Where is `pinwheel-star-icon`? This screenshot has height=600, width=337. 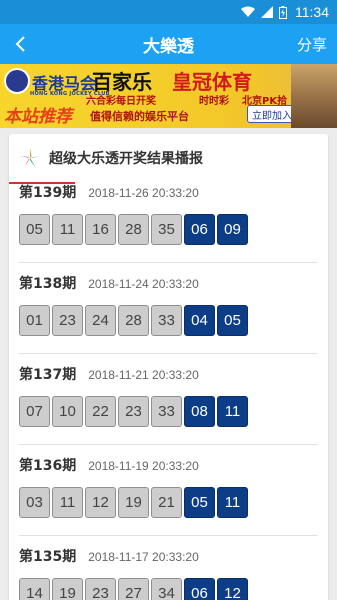 pinwheel-star-icon is located at coordinates (30, 158).